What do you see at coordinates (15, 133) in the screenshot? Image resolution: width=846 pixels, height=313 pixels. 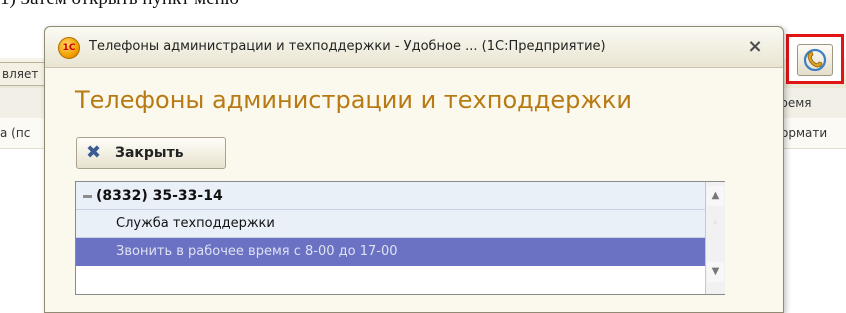 I see `background-row-cell: а (пс` at bounding box center [15, 133].